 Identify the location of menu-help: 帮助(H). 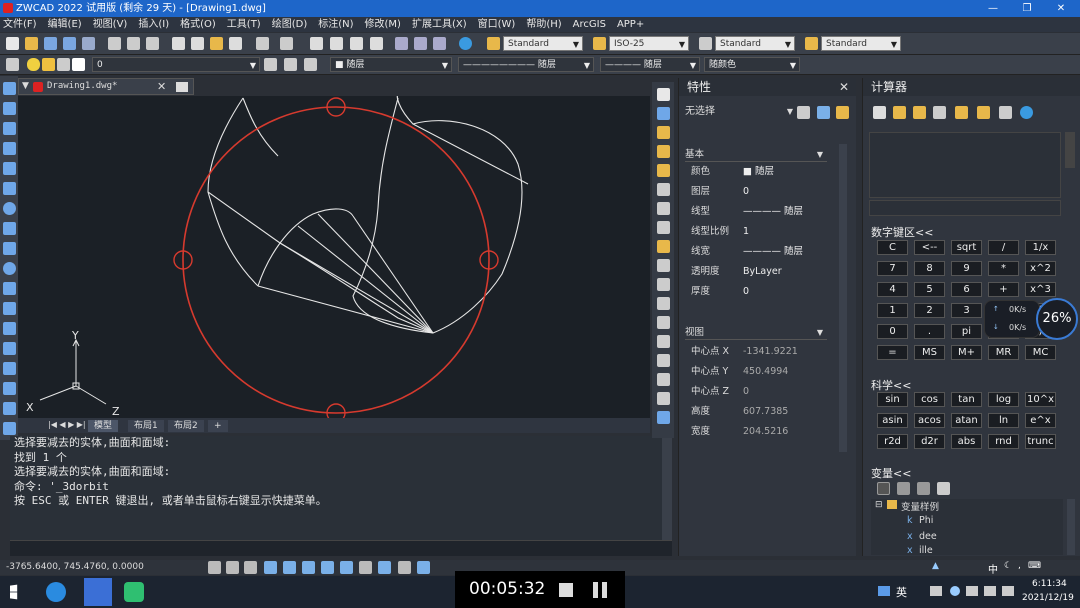
(543, 24).